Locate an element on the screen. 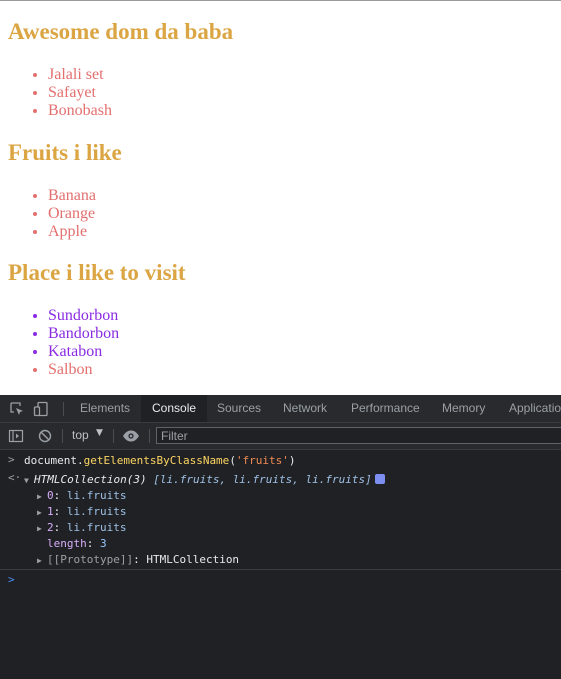  list-item: Orange is located at coordinates (72, 214).